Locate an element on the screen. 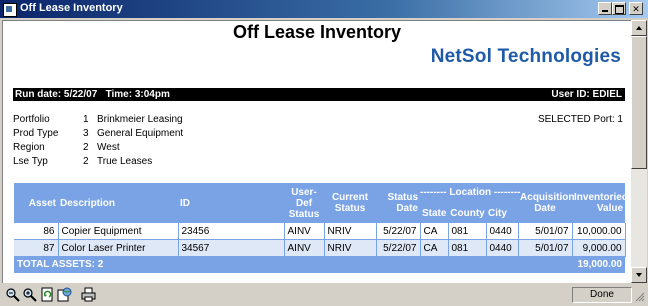 The width and height of the screenshot is (648, 306). param-value: West is located at coordinates (108, 147).